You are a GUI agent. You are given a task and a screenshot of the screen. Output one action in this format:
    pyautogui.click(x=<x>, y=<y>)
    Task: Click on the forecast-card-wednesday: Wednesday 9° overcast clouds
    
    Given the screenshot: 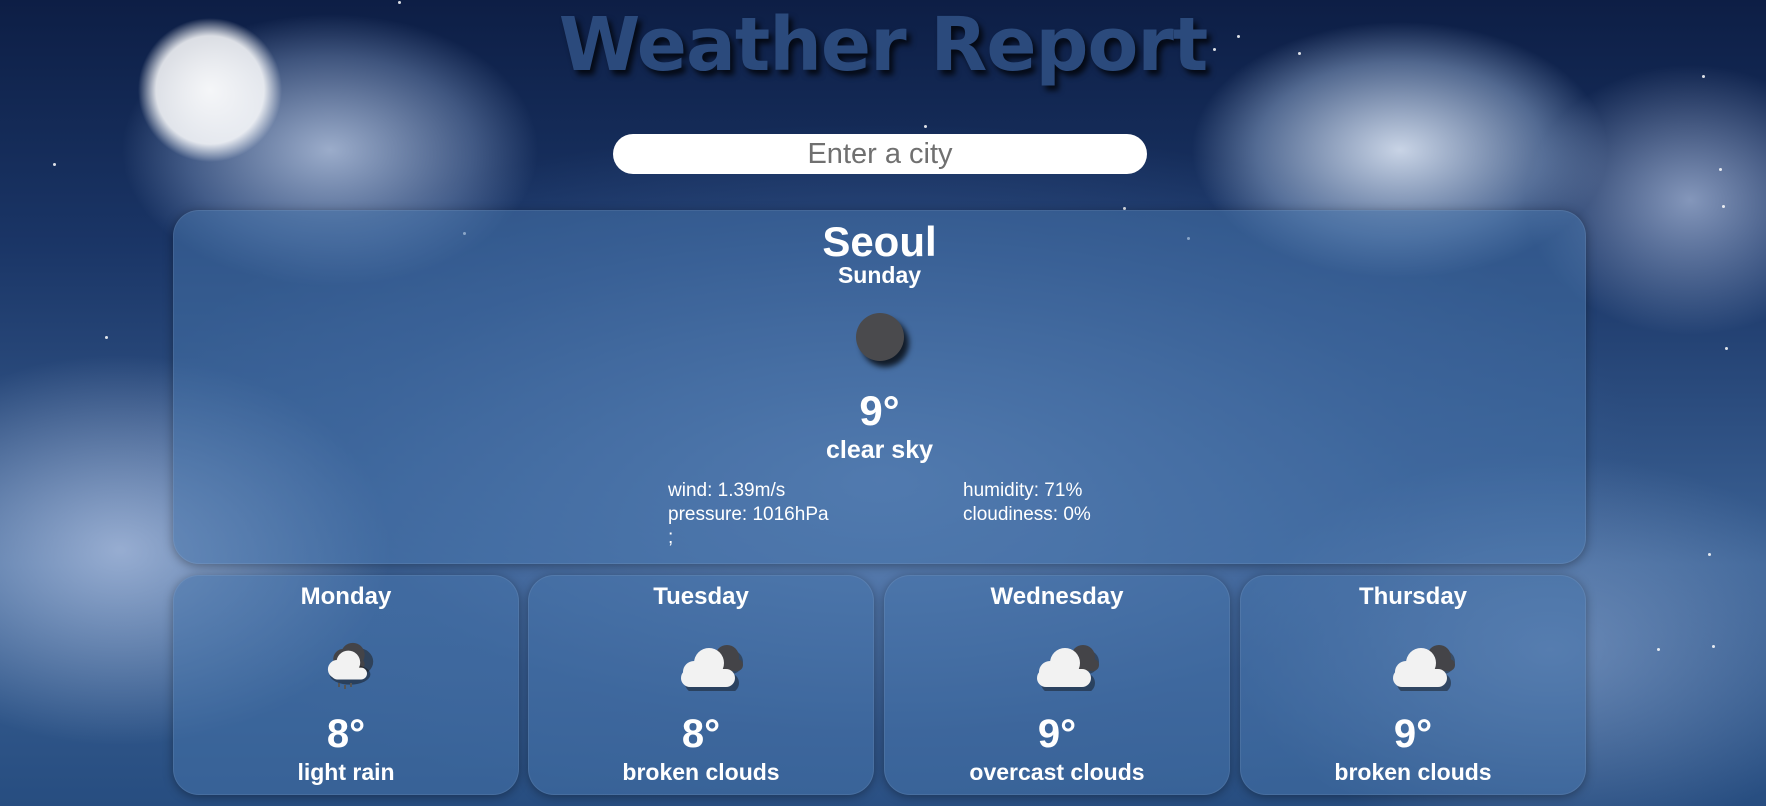 What is the action you would take?
    pyautogui.click(x=1057, y=685)
    